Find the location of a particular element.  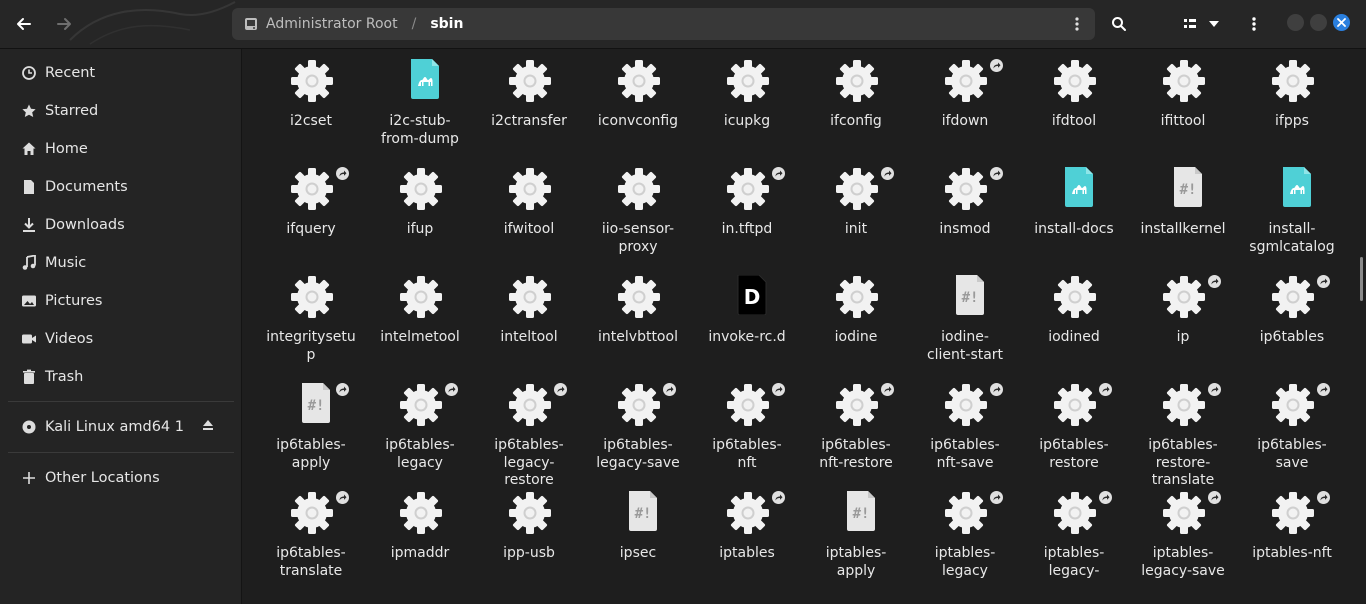

file-item: iptables is located at coordinates (747, 535).